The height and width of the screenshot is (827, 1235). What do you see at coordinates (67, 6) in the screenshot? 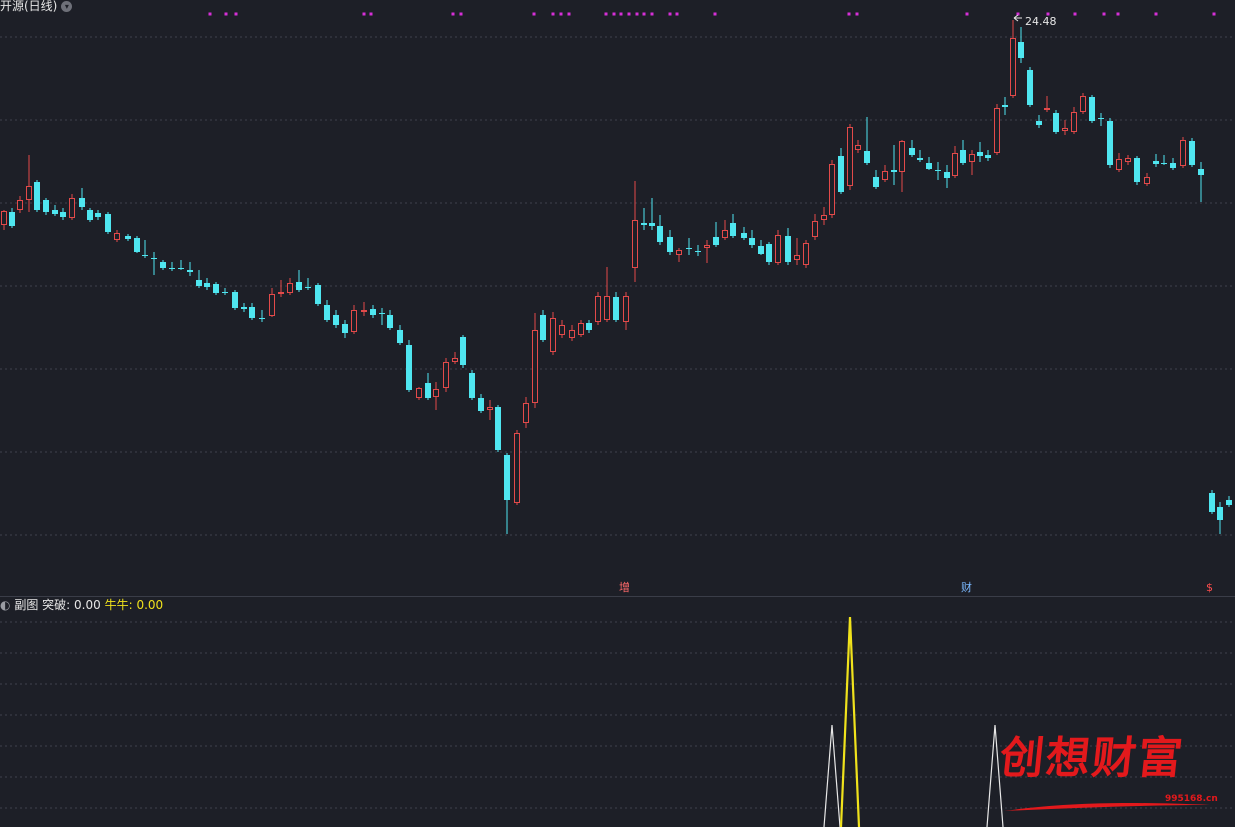
I see `chevron-down-icon: ▾` at bounding box center [67, 6].